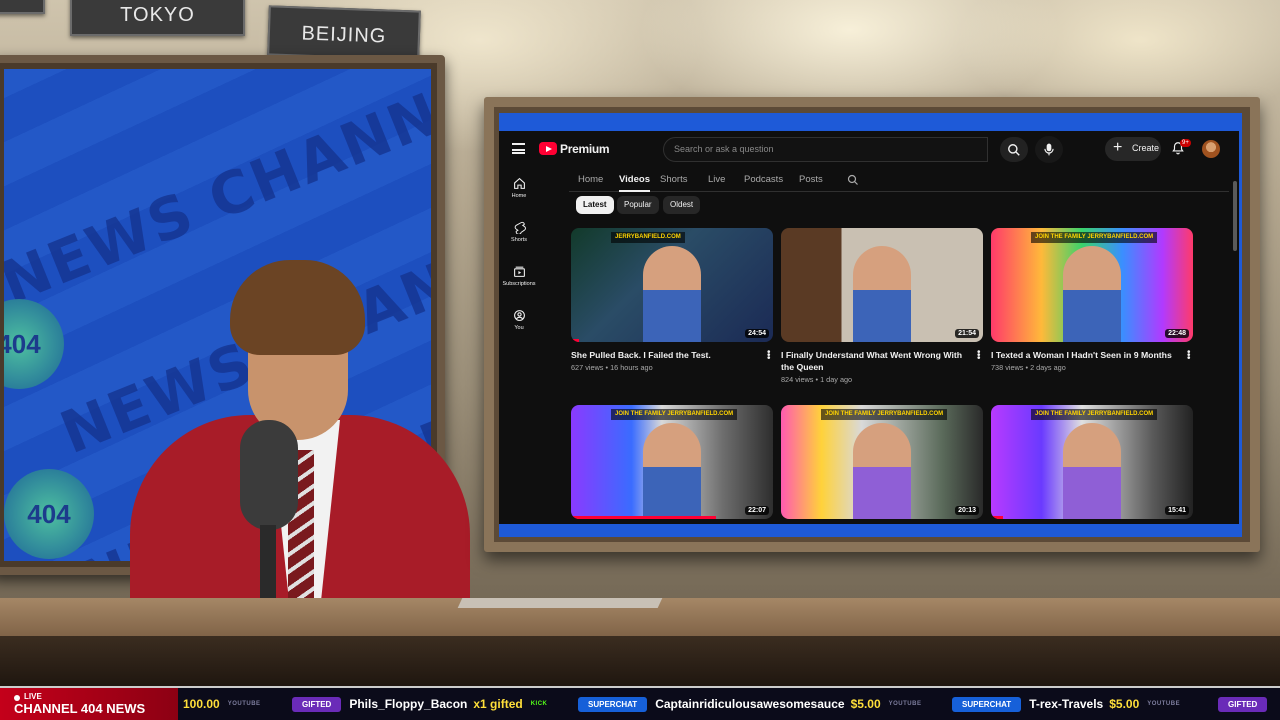 This screenshot has width=1280, height=720. What do you see at coordinates (1124, 704) in the screenshot?
I see `ticker-amount: $5.00` at bounding box center [1124, 704].